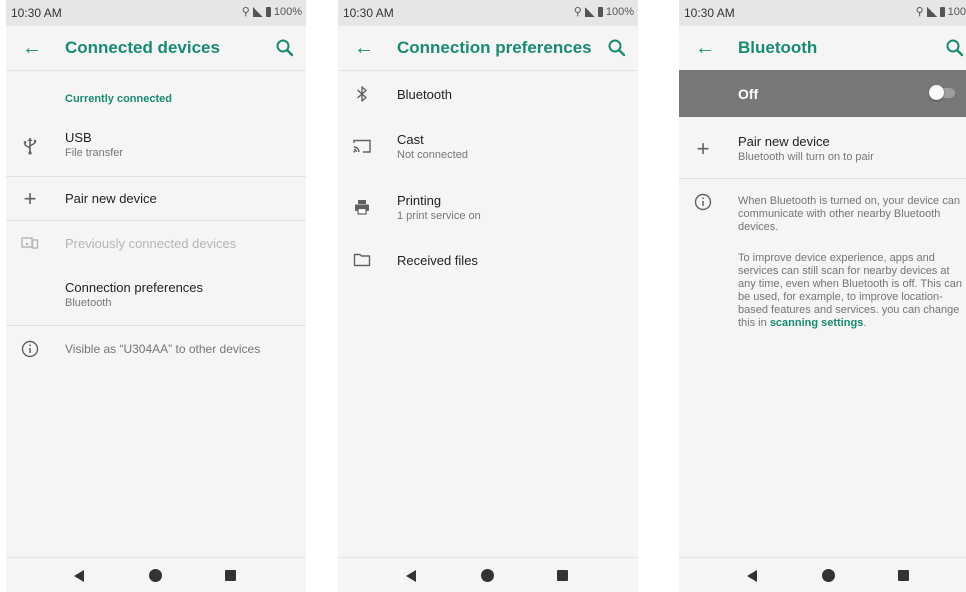  What do you see at coordinates (118, 99) in the screenshot?
I see `section-header: Currently connected` at bounding box center [118, 99].